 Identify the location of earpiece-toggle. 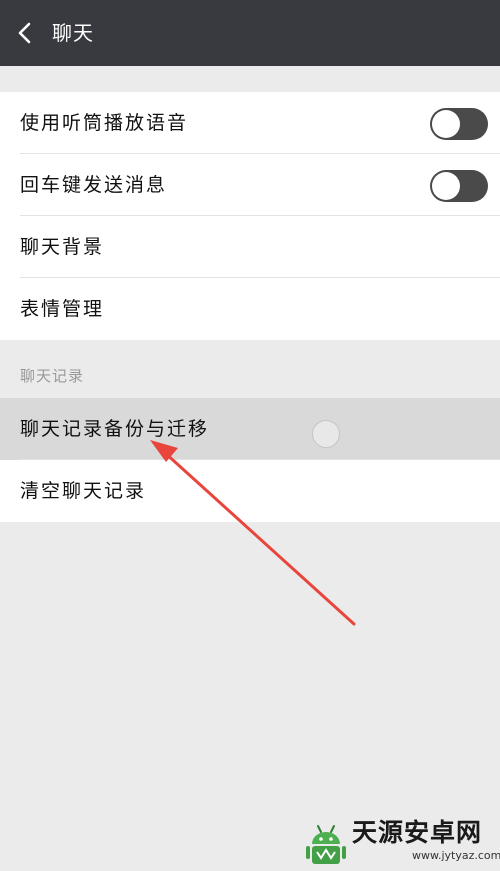
(459, 124).